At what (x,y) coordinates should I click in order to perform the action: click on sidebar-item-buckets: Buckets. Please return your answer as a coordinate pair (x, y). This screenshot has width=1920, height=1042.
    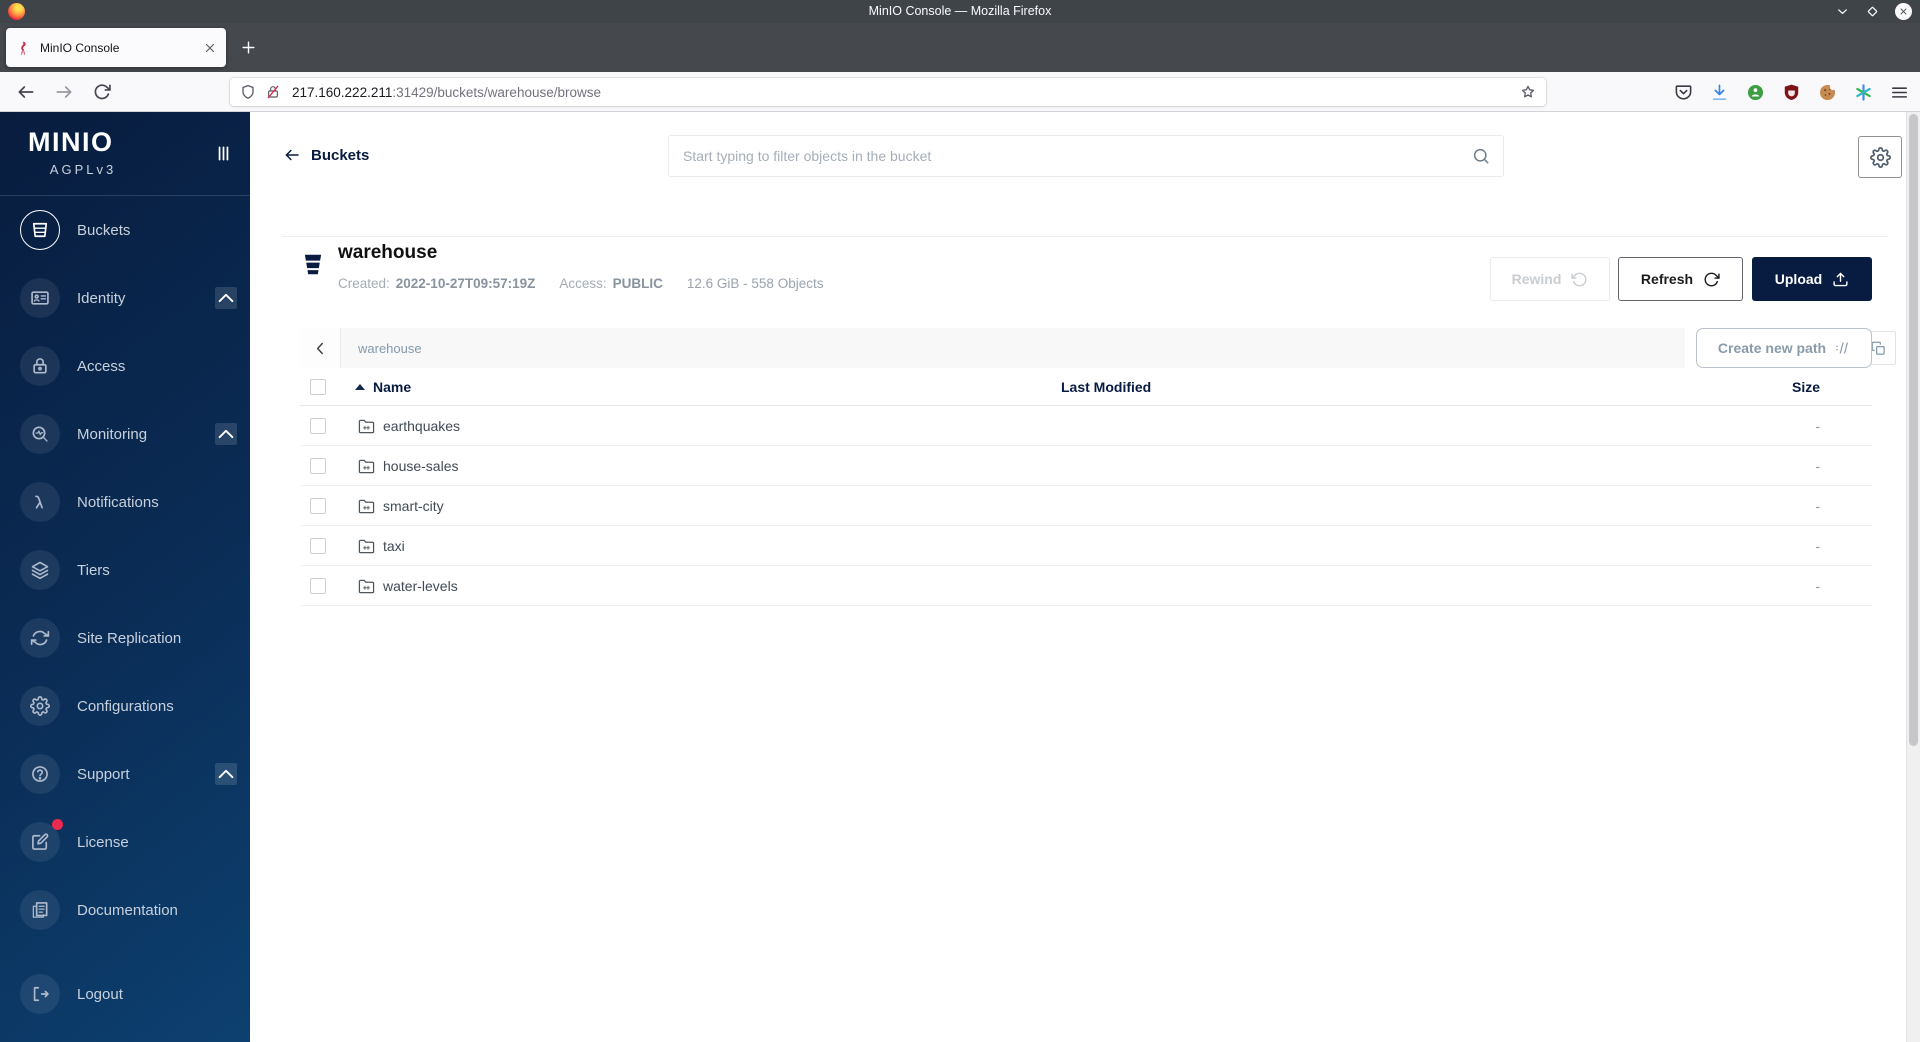
    Looking at the image, I should click on (125, 230).